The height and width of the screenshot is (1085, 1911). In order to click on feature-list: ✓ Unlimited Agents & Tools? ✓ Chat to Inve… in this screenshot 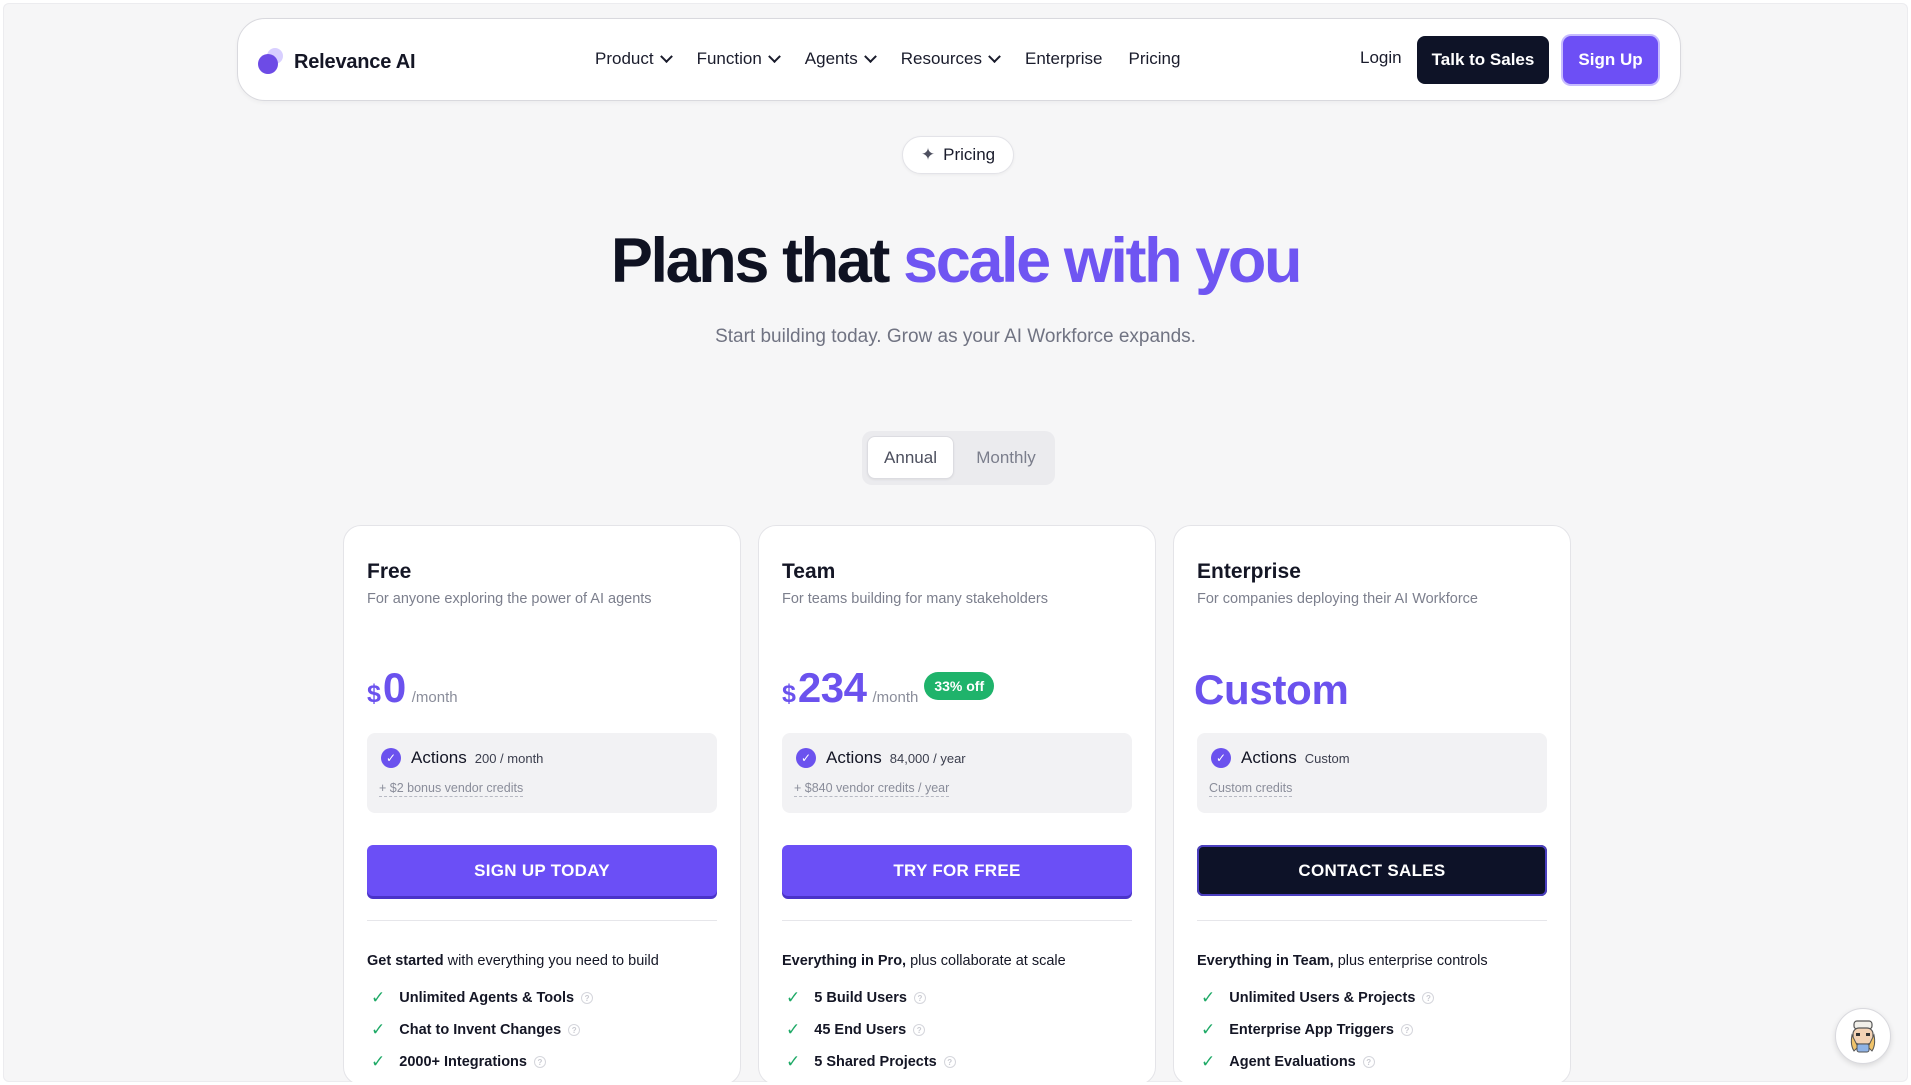, I will do `click(542, 1030)`.